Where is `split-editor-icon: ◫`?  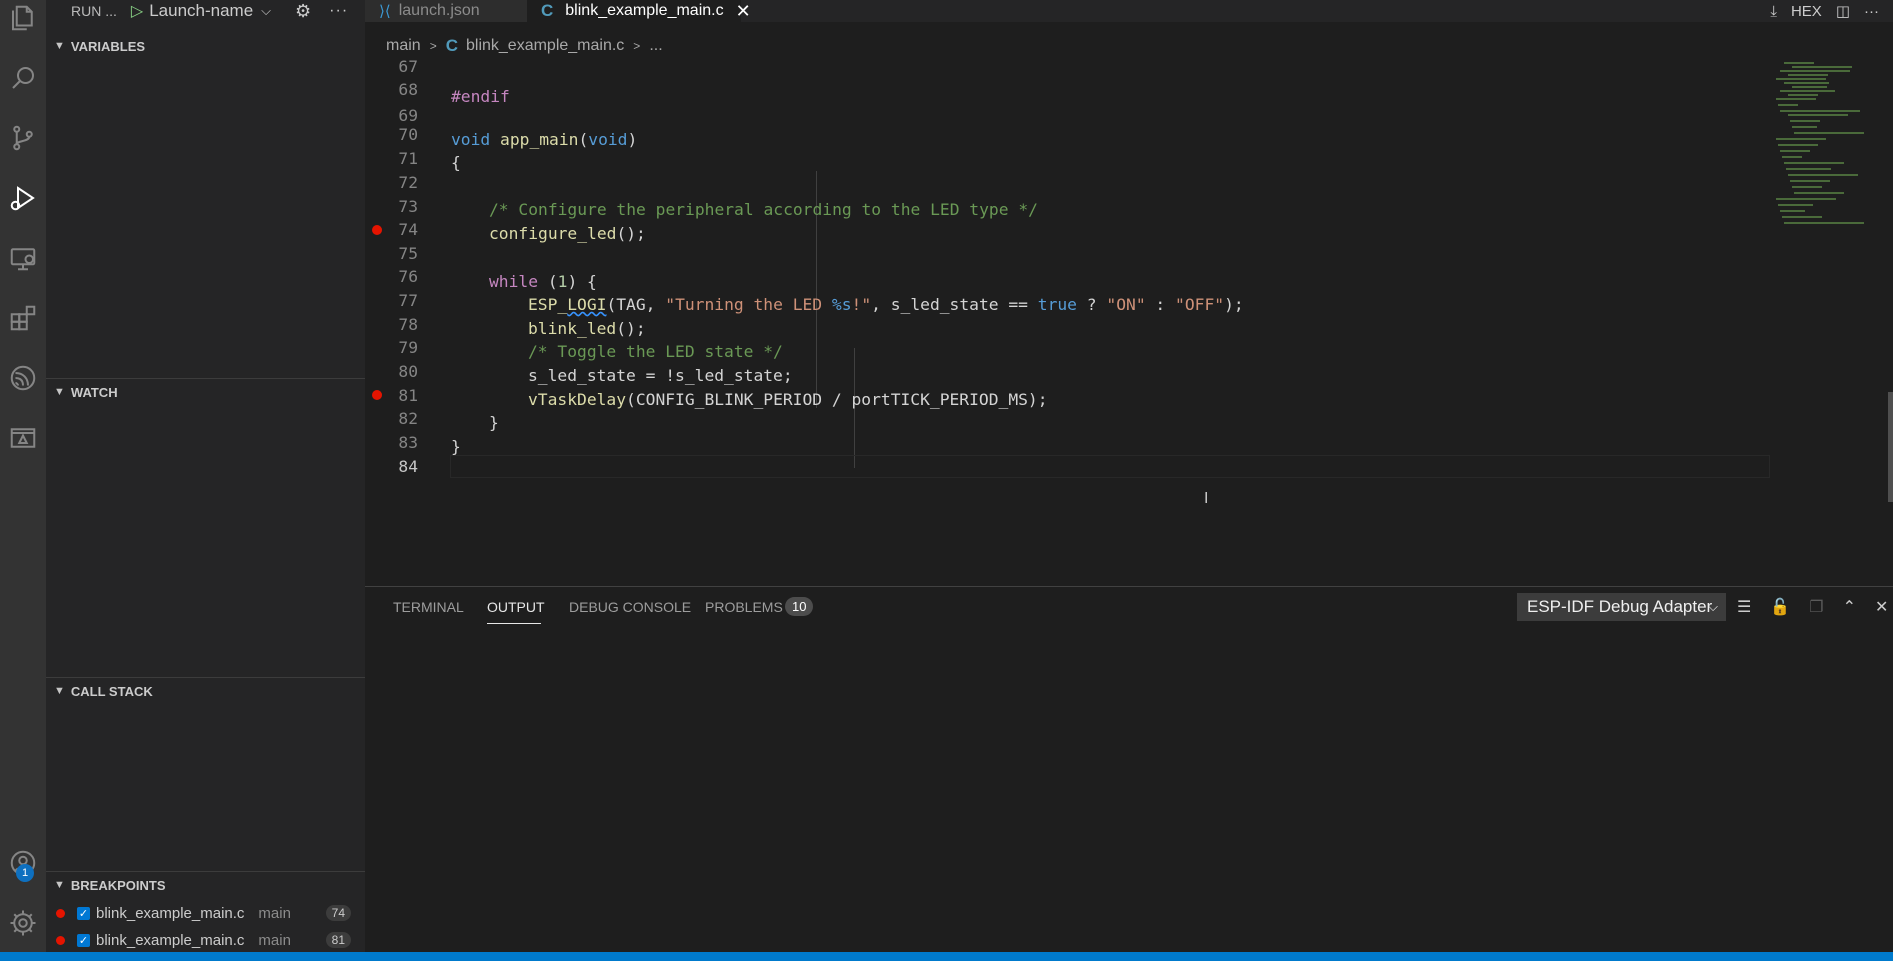 split-editor-icon: ◫ is located at coordinates (1843, 11).